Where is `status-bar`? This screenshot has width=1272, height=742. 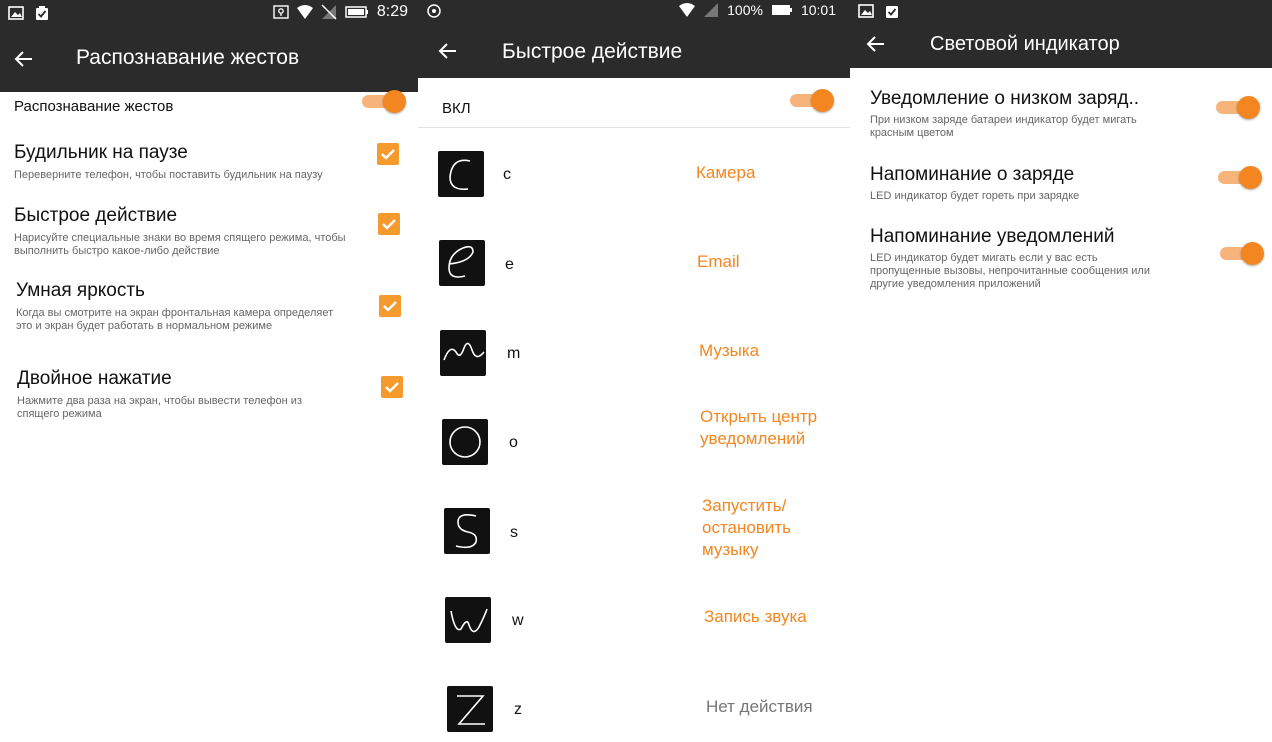 status-bar is located at coordinates (1061, 12).